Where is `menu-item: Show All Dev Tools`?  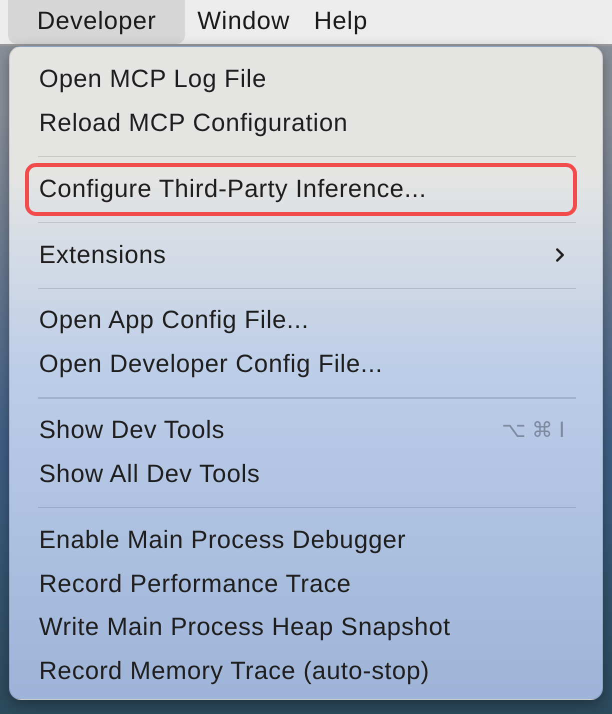
menu-item: Show All Dev Tools is located at coordinates (301, 474).